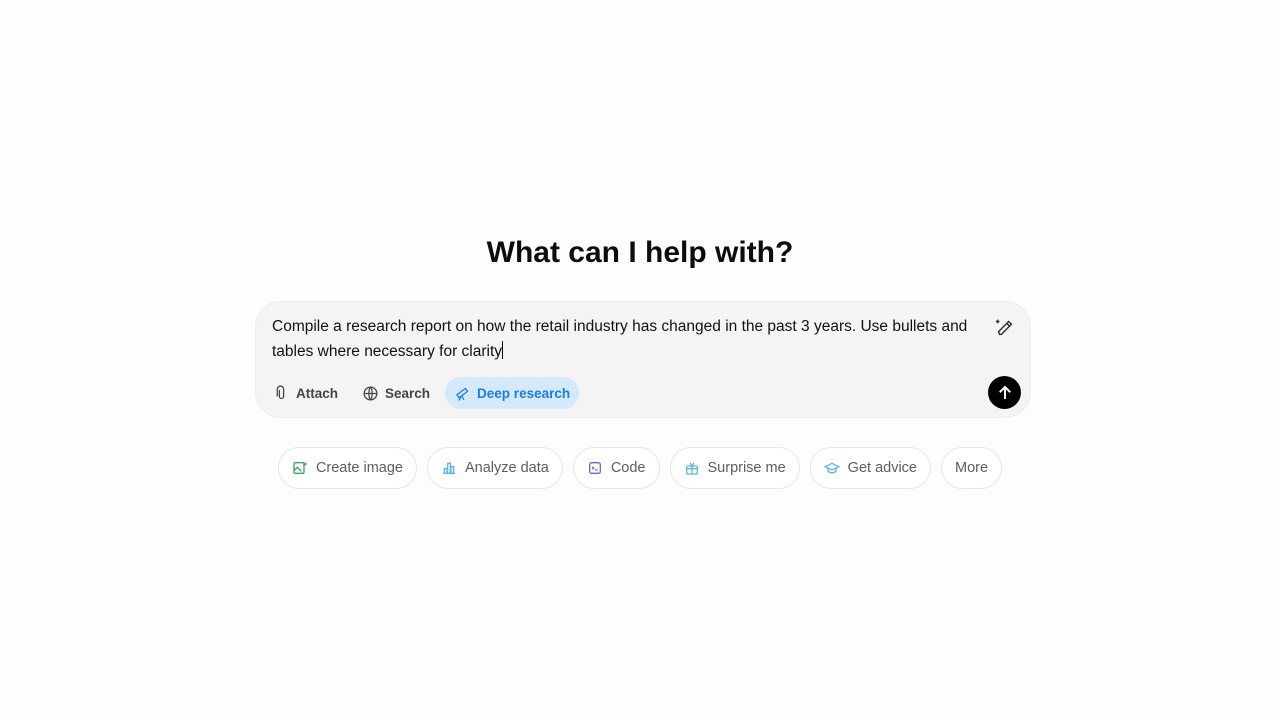 This screenshot has width=1280, height=717. Describe the element at coordinates (462, 394) in the screenshot. I see `telescope-icon` at that location.